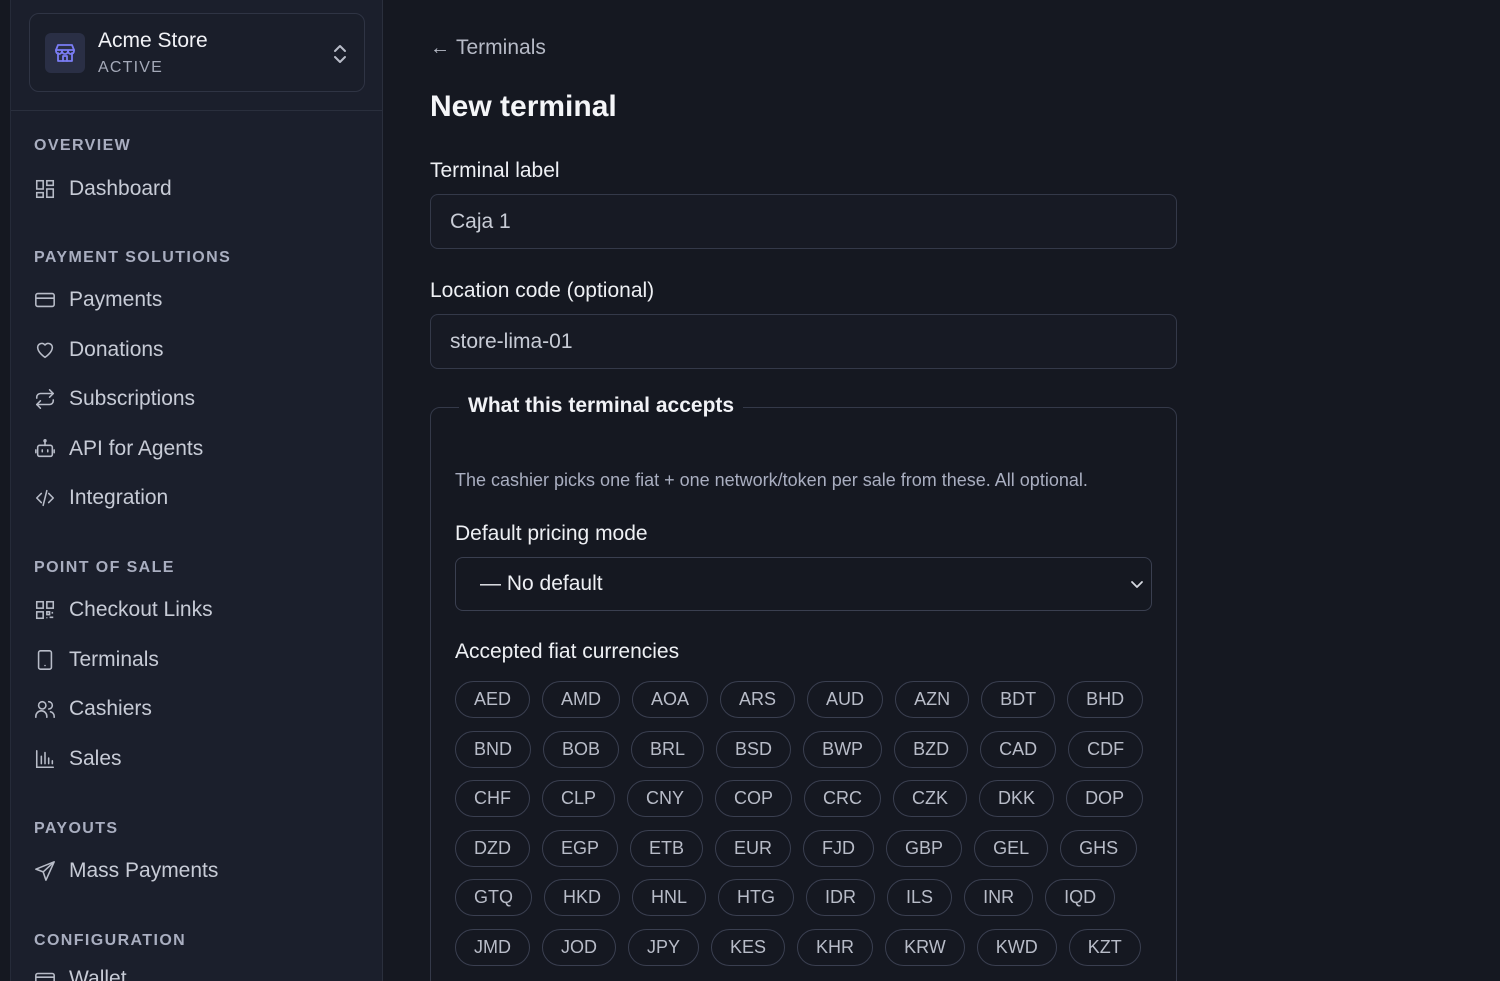 The width and height of the screenshot is (1500, 981). Describe the element at coordinates (120, 188) in the screenshot. I see `sidebar-item-label: Dashboard` at that location.